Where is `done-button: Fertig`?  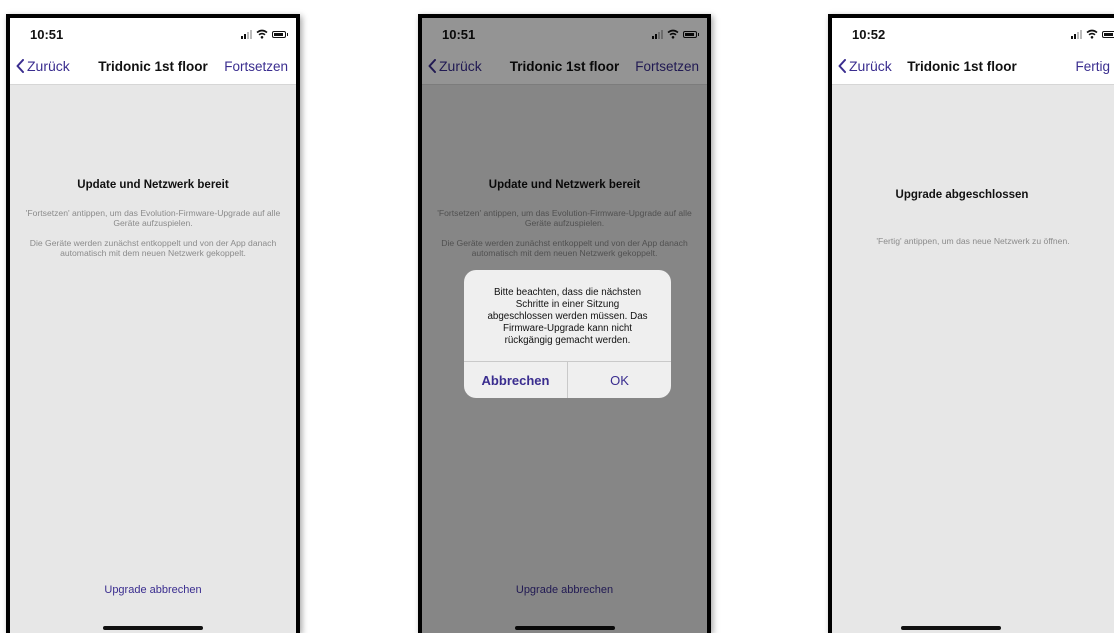
done-button: Fertig is located at coordinates (1092, 66).